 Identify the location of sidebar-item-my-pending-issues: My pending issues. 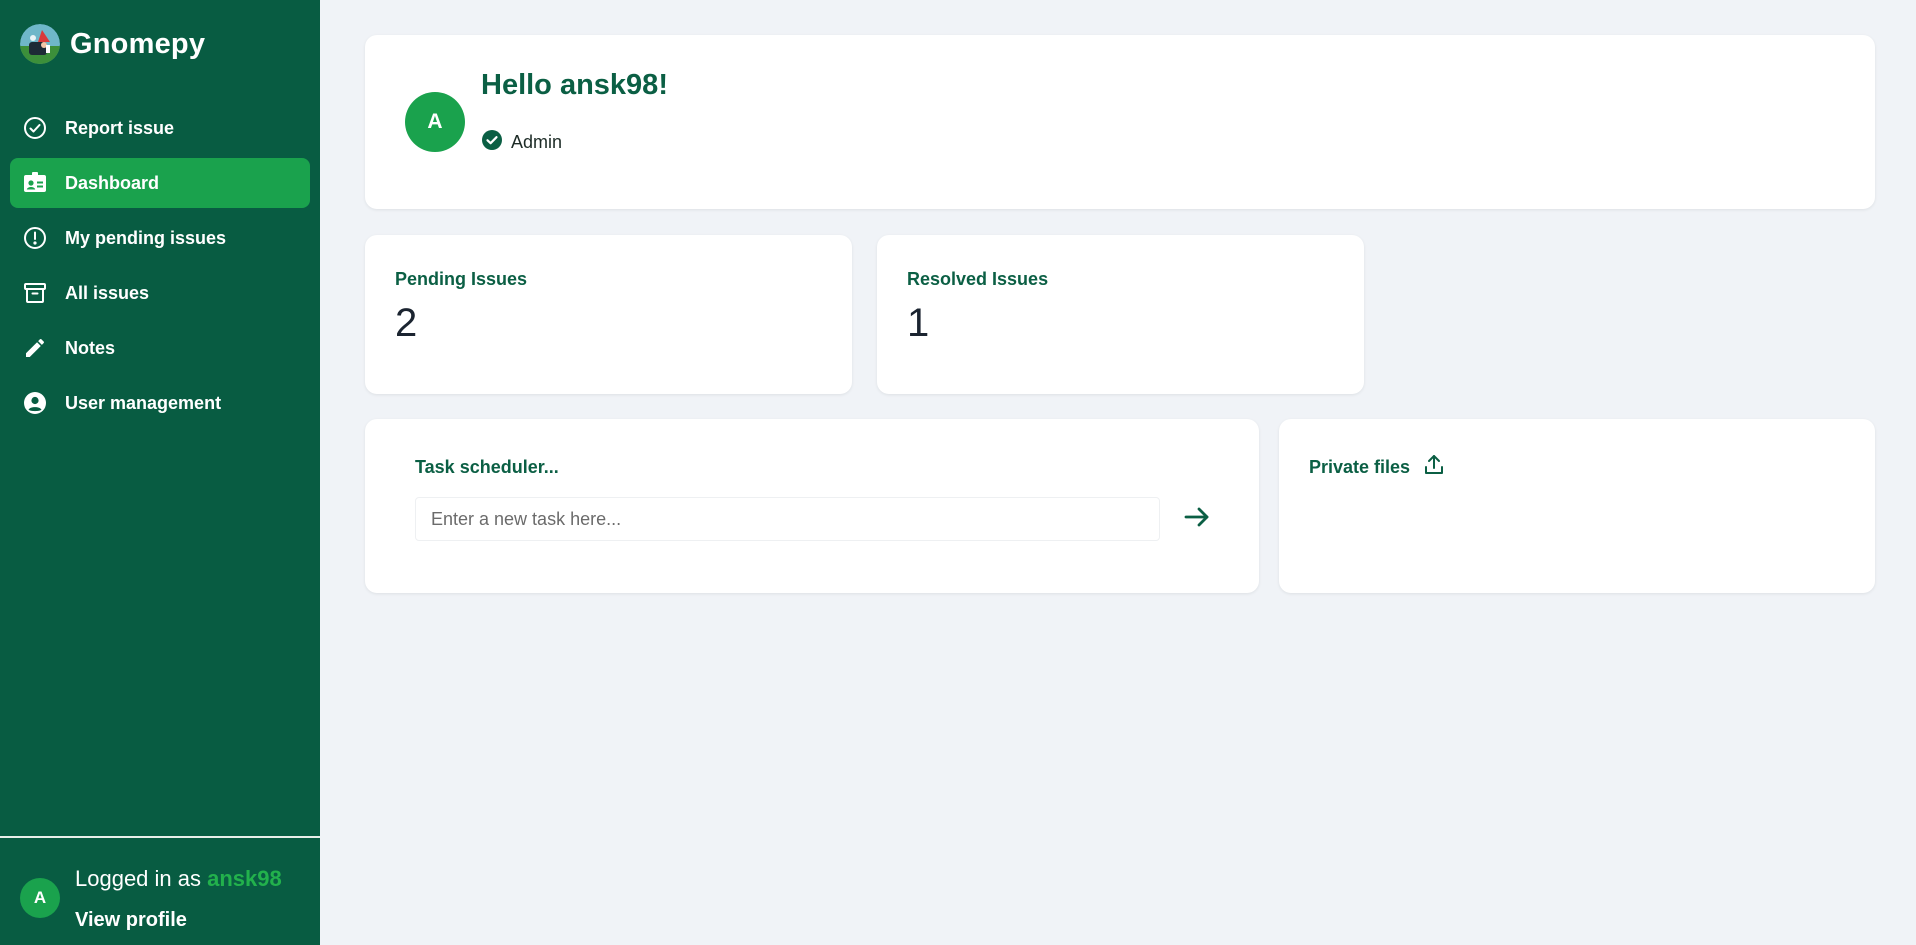
(160, 238).